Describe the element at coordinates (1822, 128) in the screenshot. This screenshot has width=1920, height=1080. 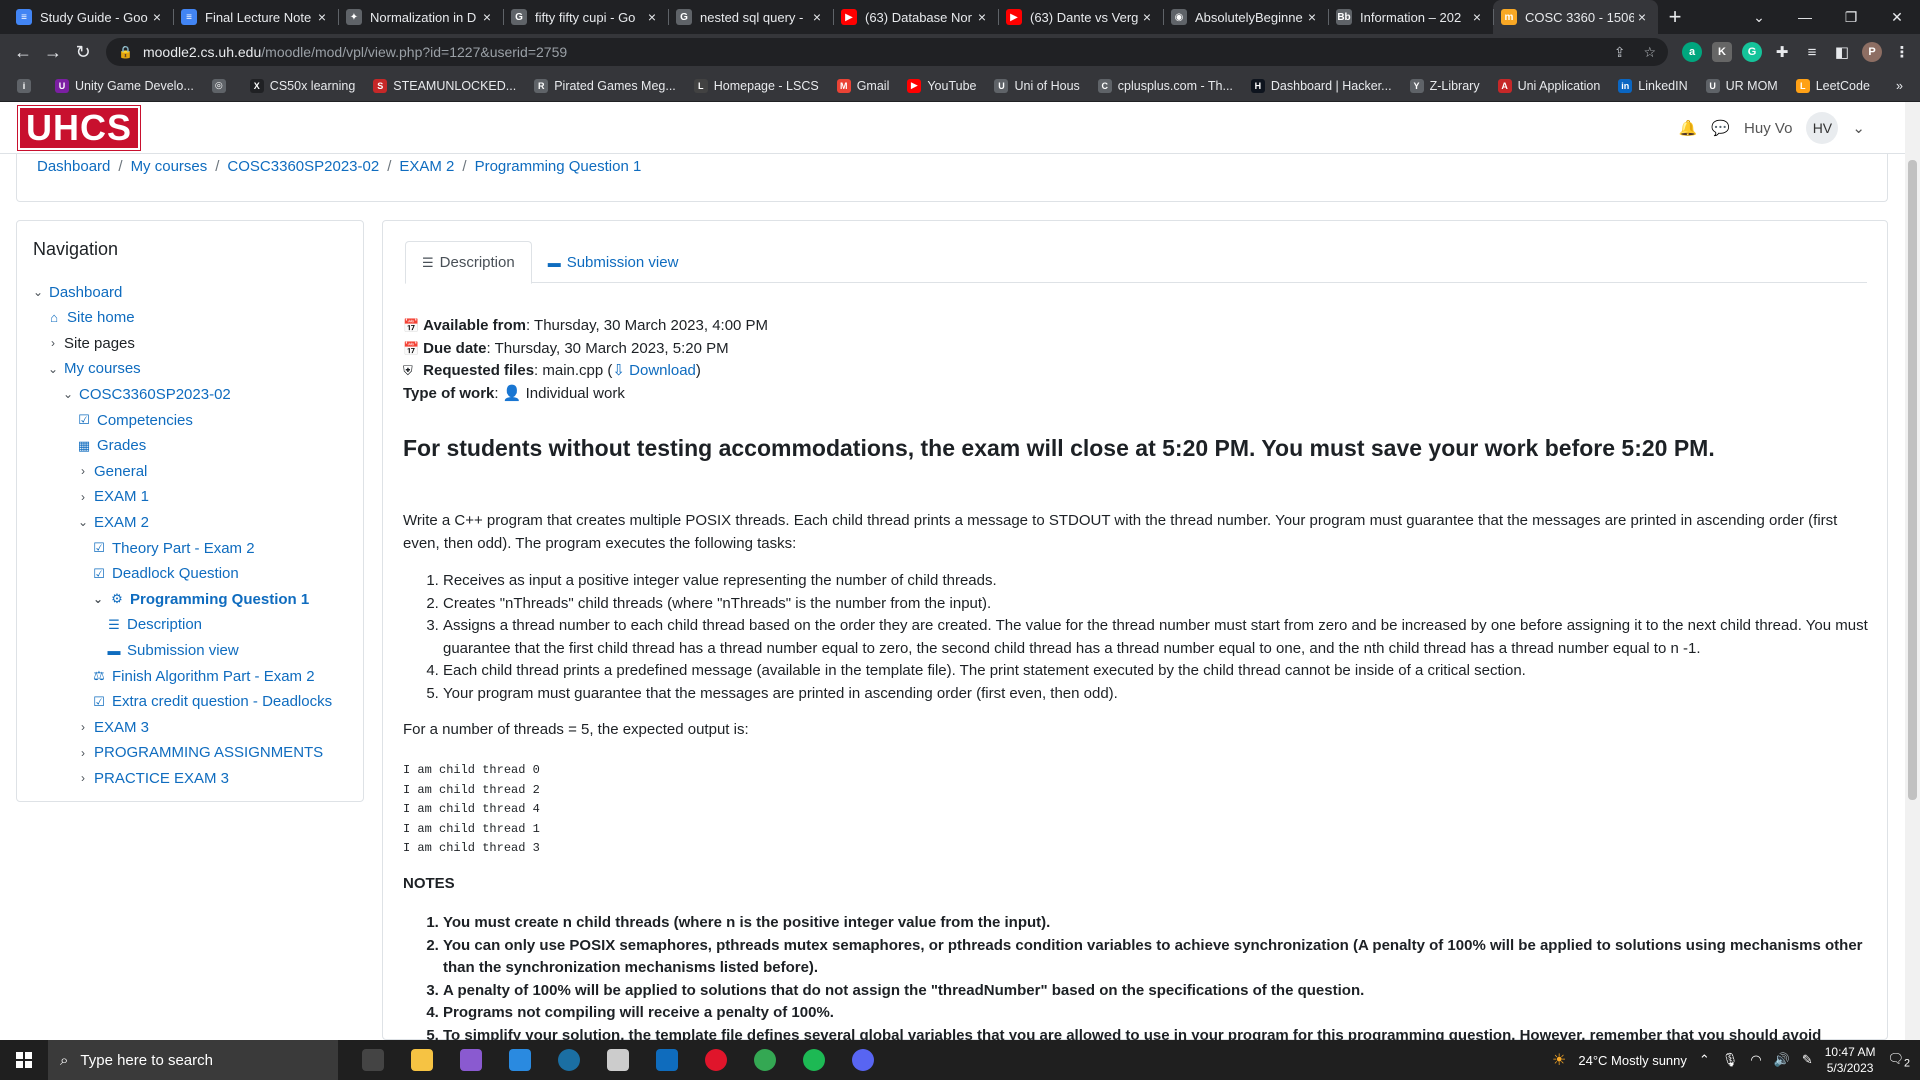
I see `avatar: HV` at that location.